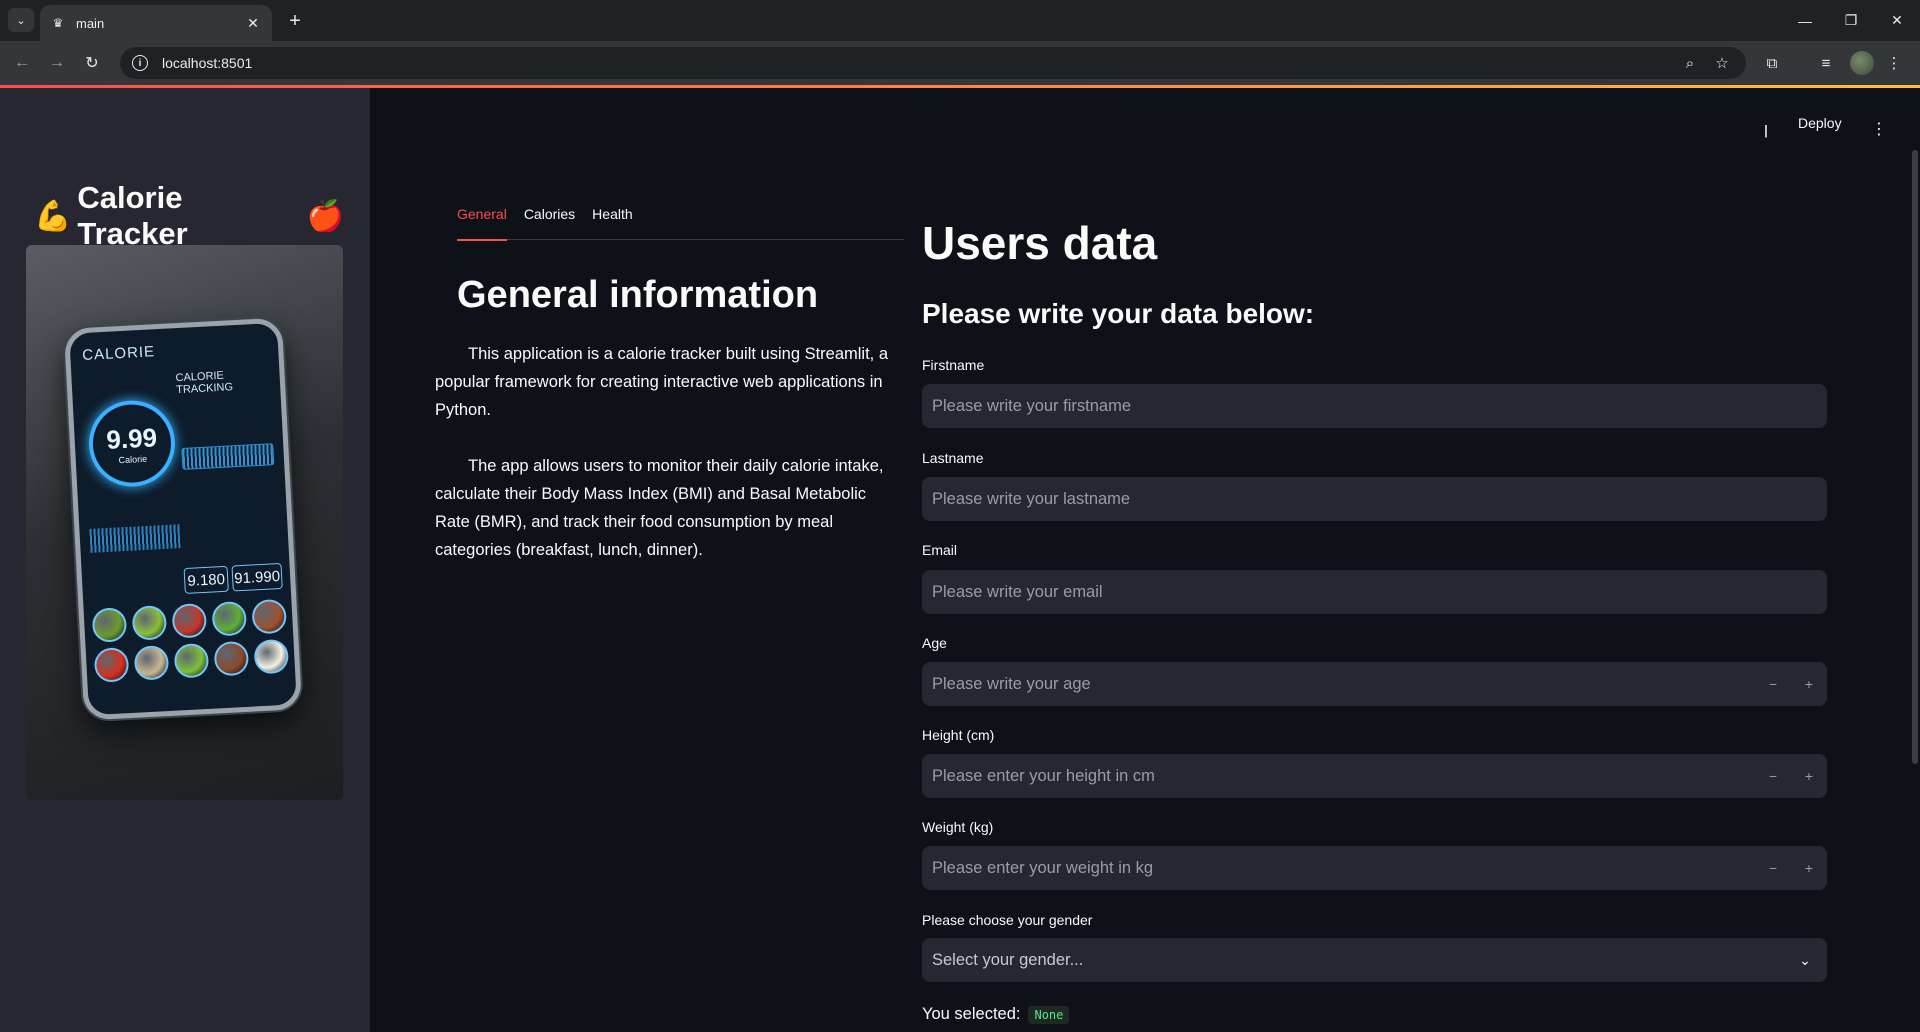 Image resolution: width=1920 pixels, height=1032 pixels. Describe the element at coordinates (118, 354) in the screenshot. I see `phone-screen-title: CALORIE` at that location.